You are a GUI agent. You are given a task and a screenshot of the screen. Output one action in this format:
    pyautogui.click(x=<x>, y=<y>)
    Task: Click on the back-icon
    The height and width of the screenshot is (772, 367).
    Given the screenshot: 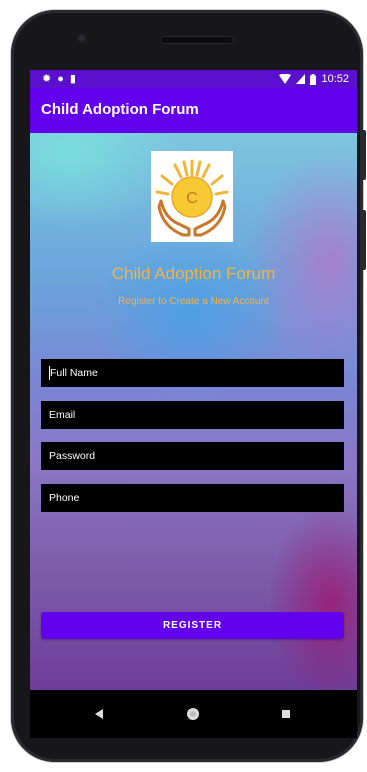 What is the action you would take?
    pyautogui.click(x=99, y=714)
    